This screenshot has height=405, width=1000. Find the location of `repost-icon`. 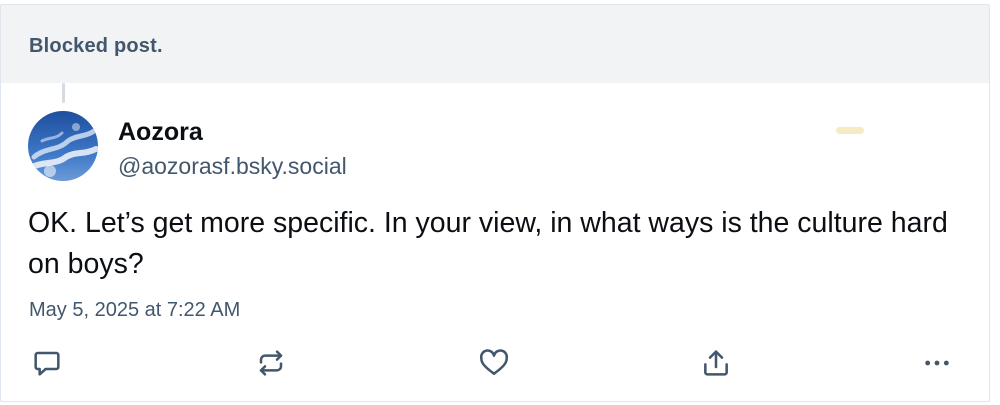

repost-icon is located at coordinates (271, 363).